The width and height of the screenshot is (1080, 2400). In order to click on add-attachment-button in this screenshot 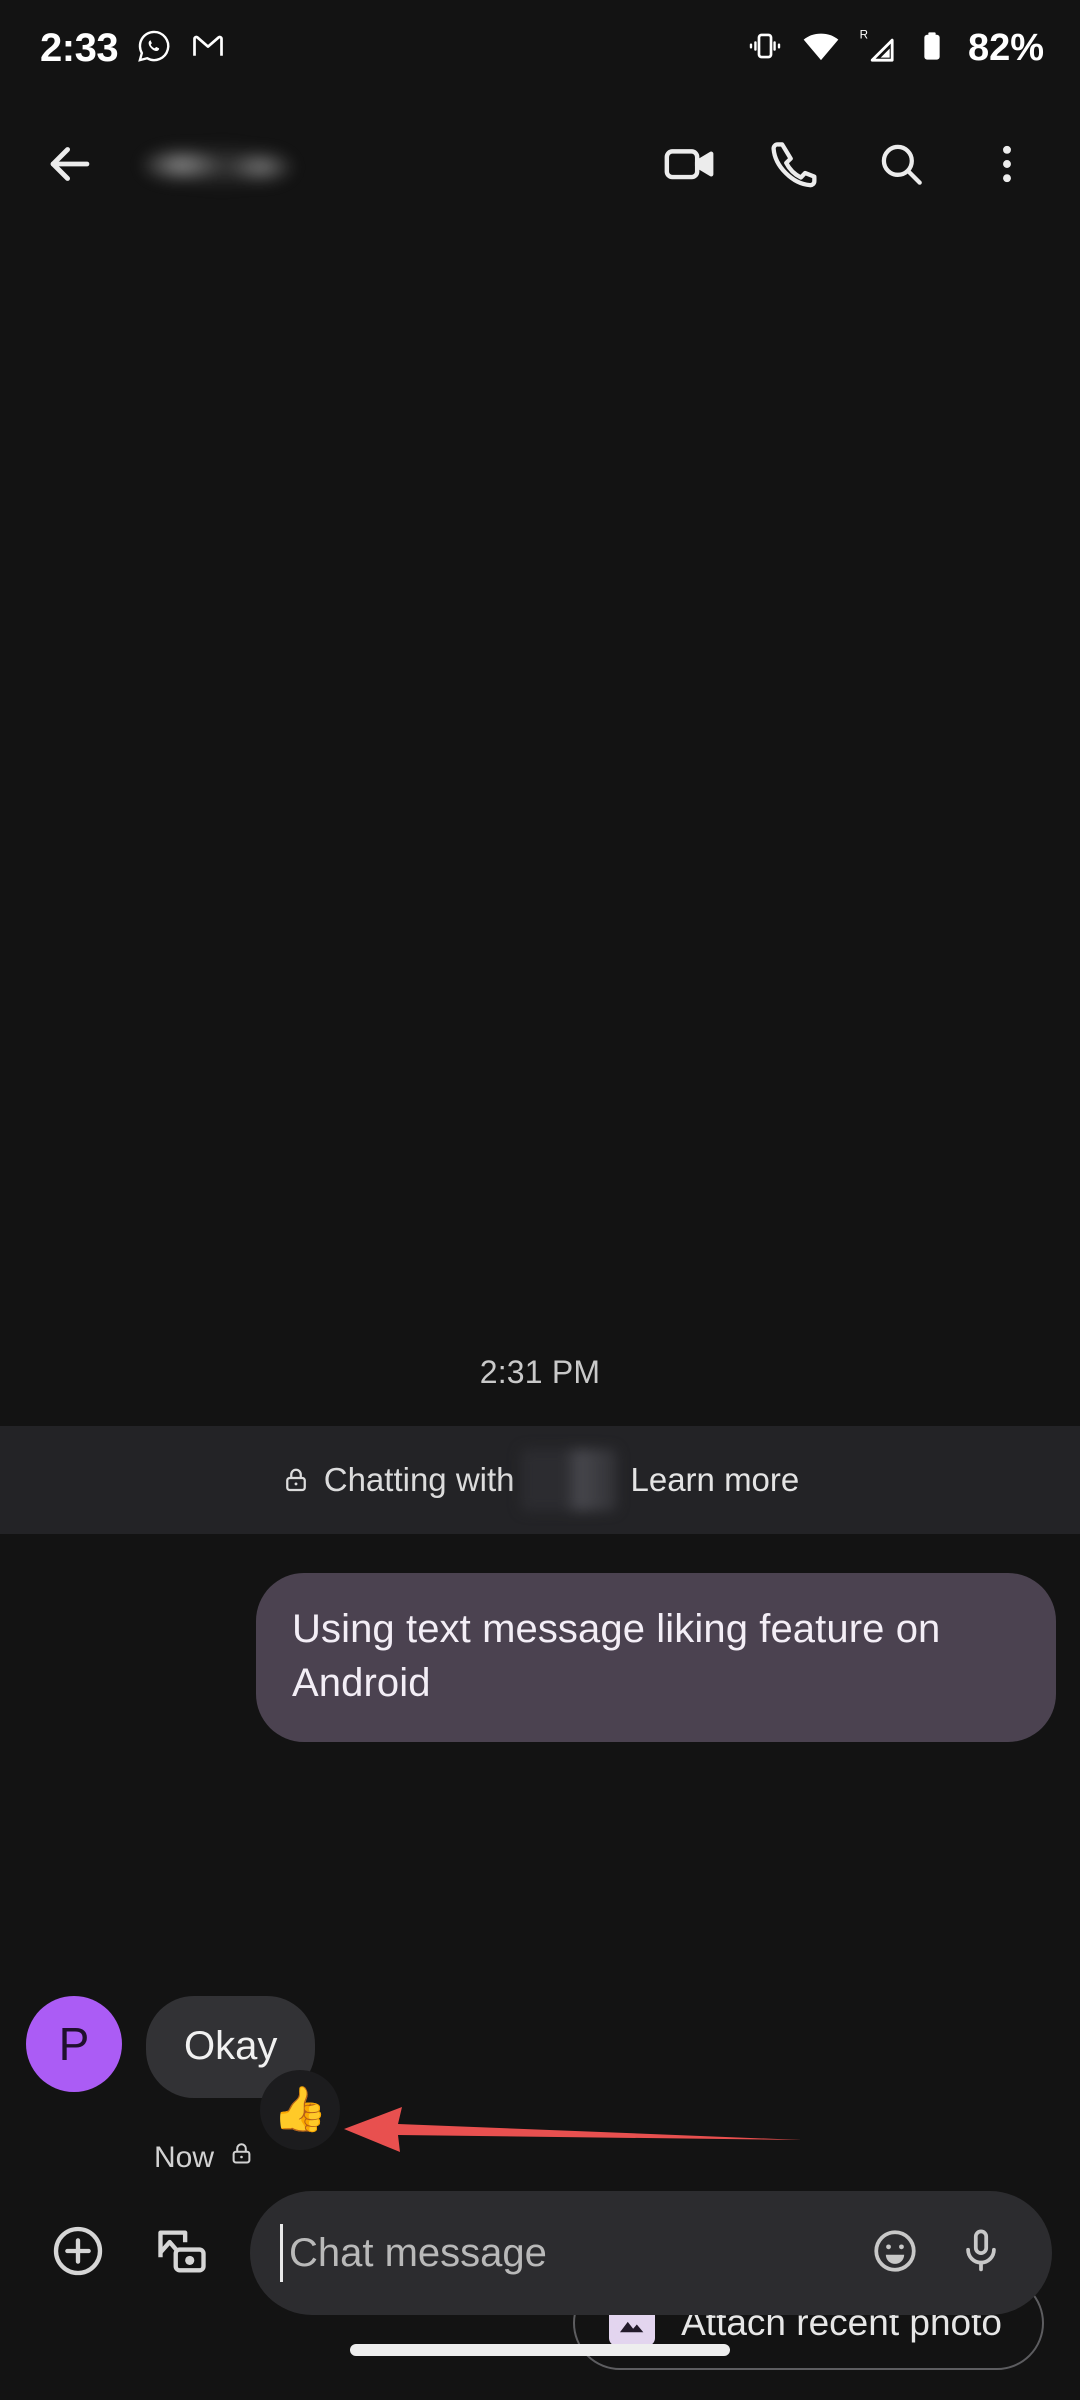, I will do `click(78, 2253)`.